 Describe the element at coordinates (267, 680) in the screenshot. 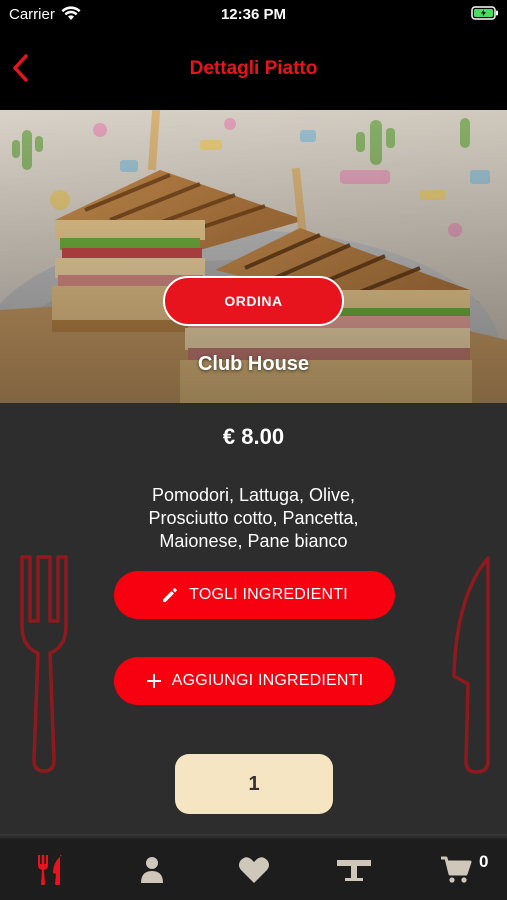

I see `add-ingredients-label: AGGIUNGI INGREDIENTI` at that location.